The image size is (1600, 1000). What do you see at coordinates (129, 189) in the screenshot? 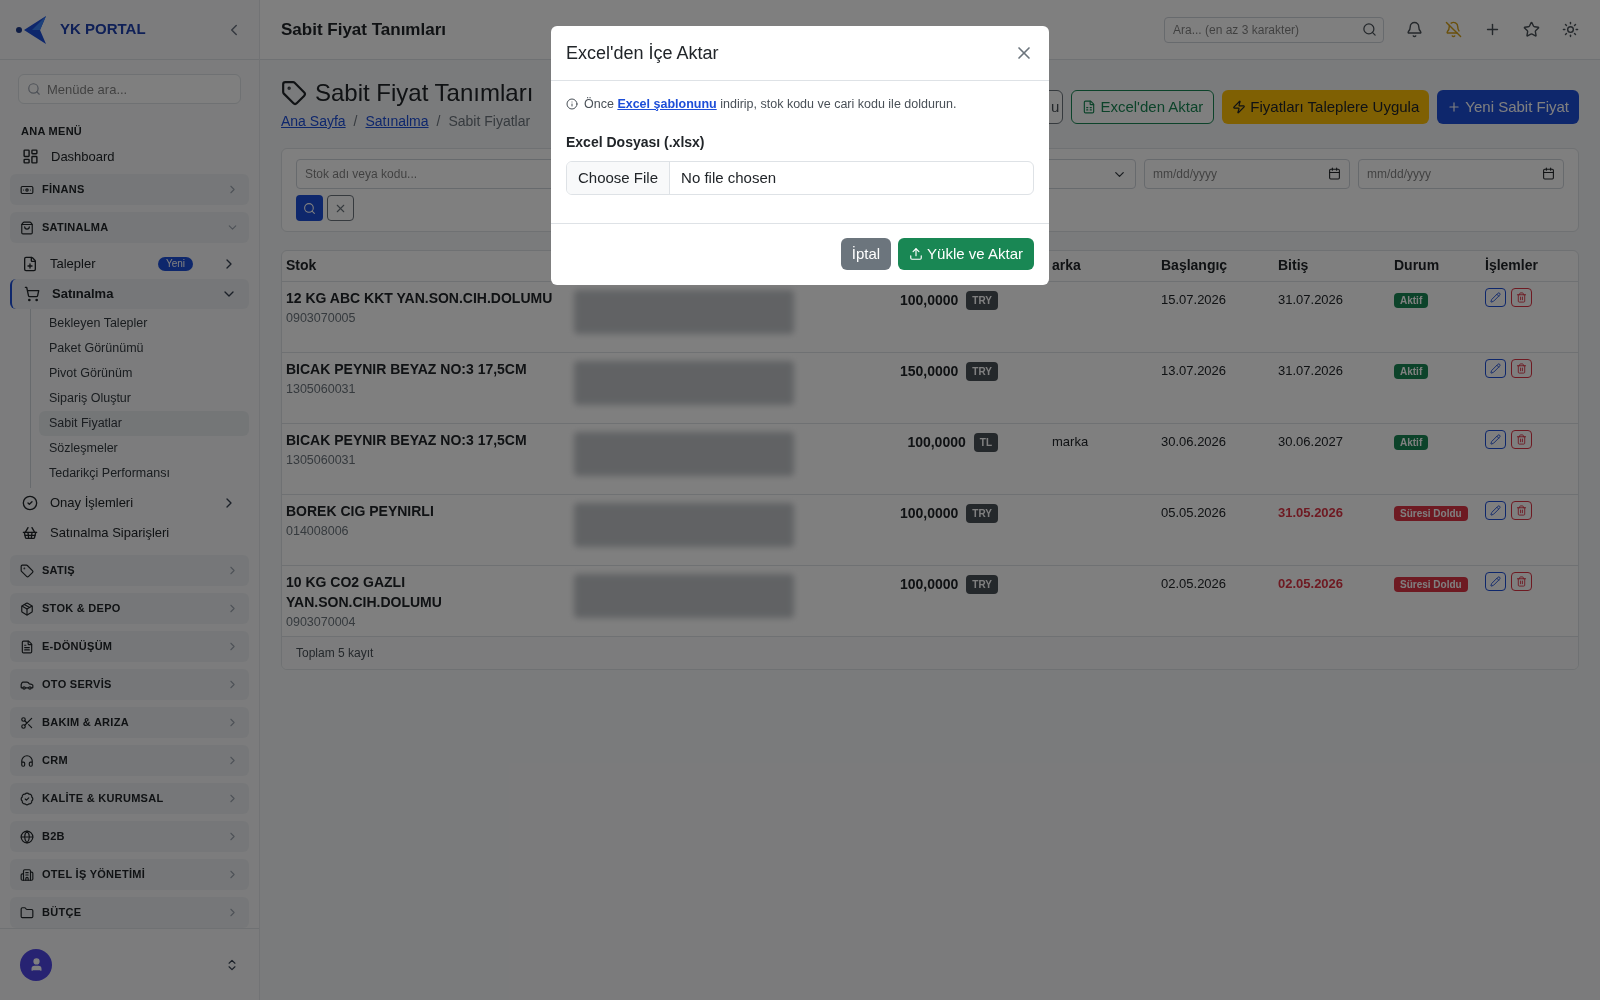
I see `sidebar-group: FİNANS` at bounding box center [129, 189].